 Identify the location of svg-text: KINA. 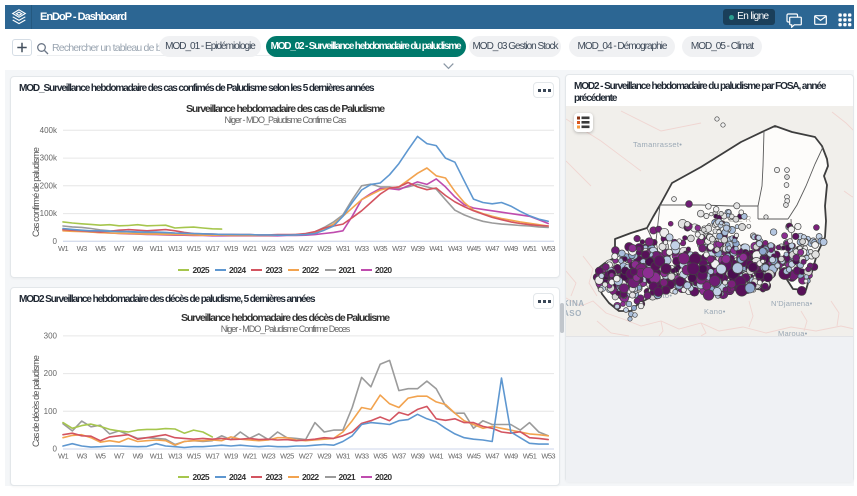
(575, 303).